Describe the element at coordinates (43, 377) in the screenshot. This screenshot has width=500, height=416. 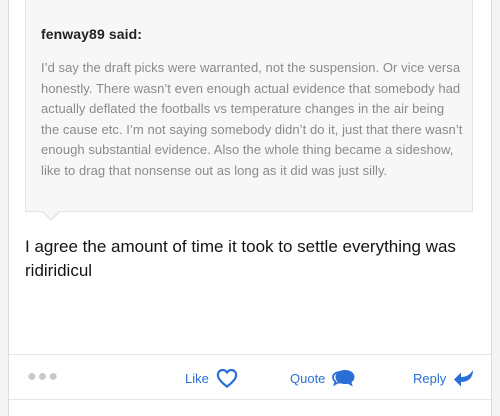
I see `more-dots-icon: ●●●` at that location.